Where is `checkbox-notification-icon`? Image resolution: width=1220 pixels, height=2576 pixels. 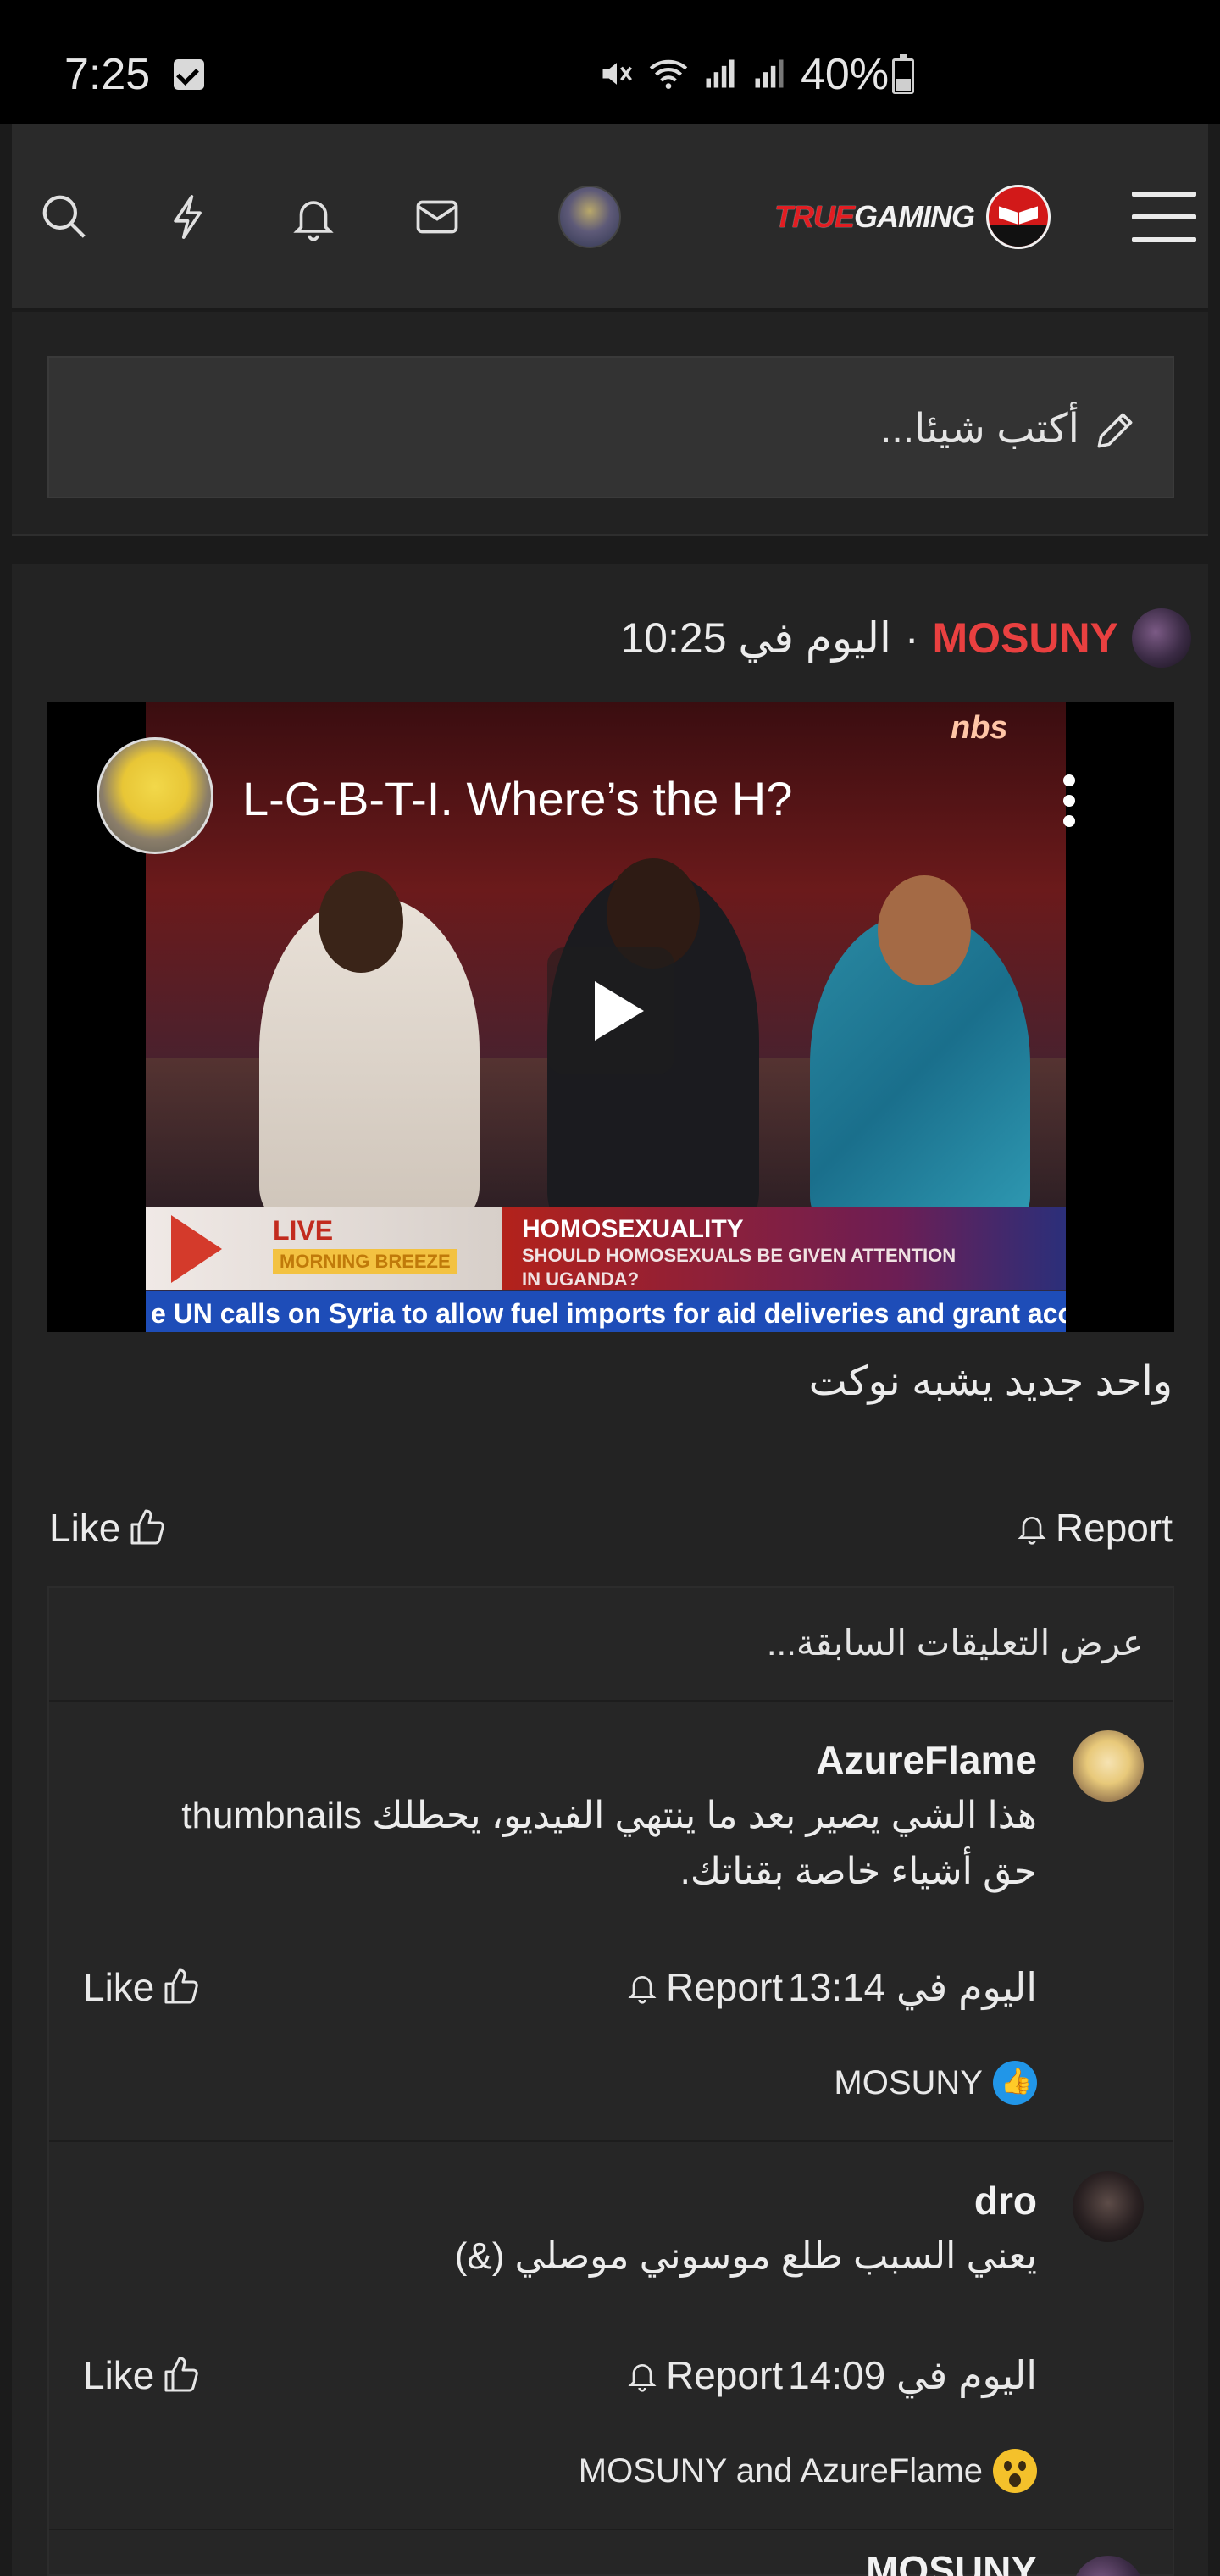 checkbox-notification-icon is located at coordinates (189, 74).